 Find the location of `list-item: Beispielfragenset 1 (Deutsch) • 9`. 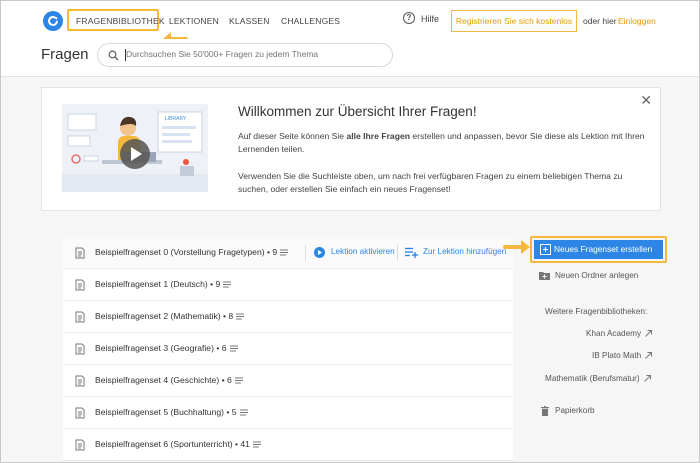

list-item: Beispielfragenset 1 (Deutsch) • 9 is located at coordinates (288, 285).